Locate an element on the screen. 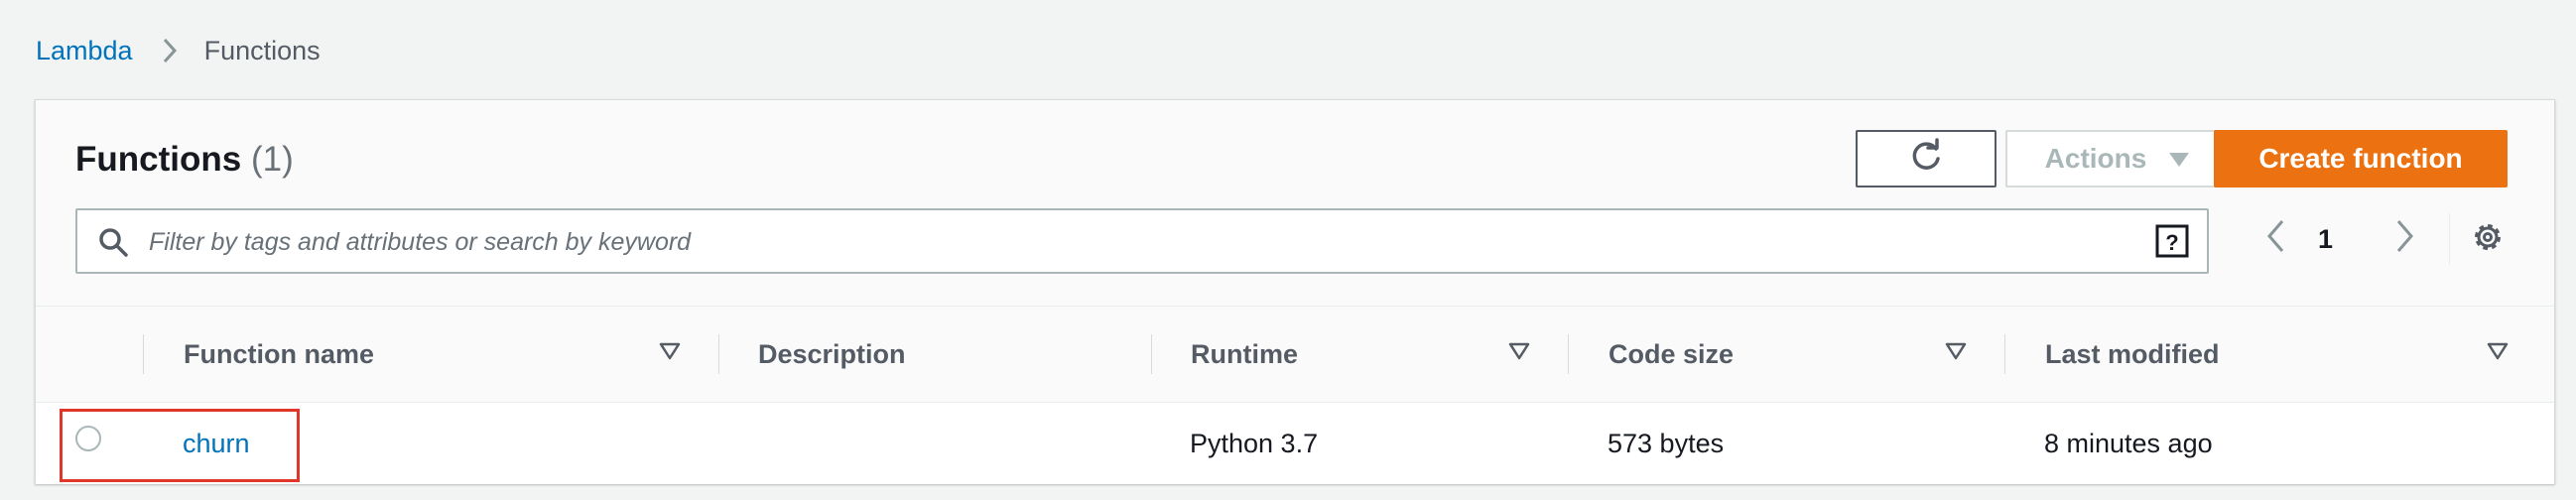 The height and width of the screenshot is (500, 2576). refresh-icon is located at coordinates (1926, 159).